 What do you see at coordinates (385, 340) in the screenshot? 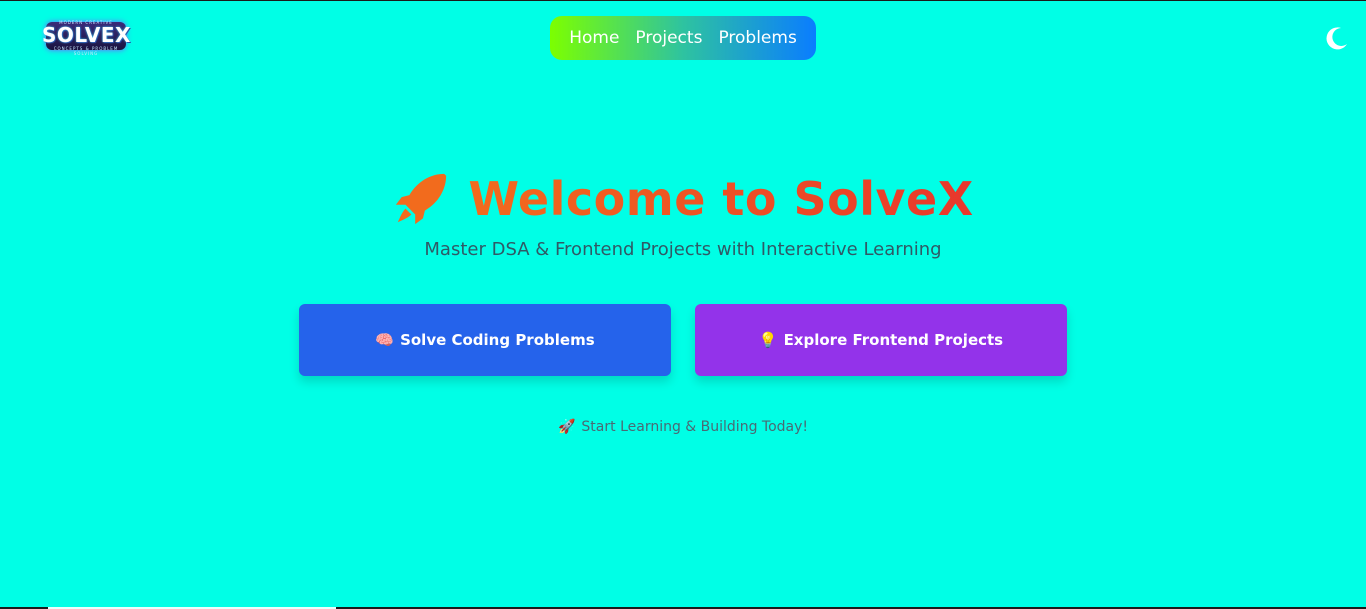
I see `brain-icon: 🧠` at bounding box center [385, 340].